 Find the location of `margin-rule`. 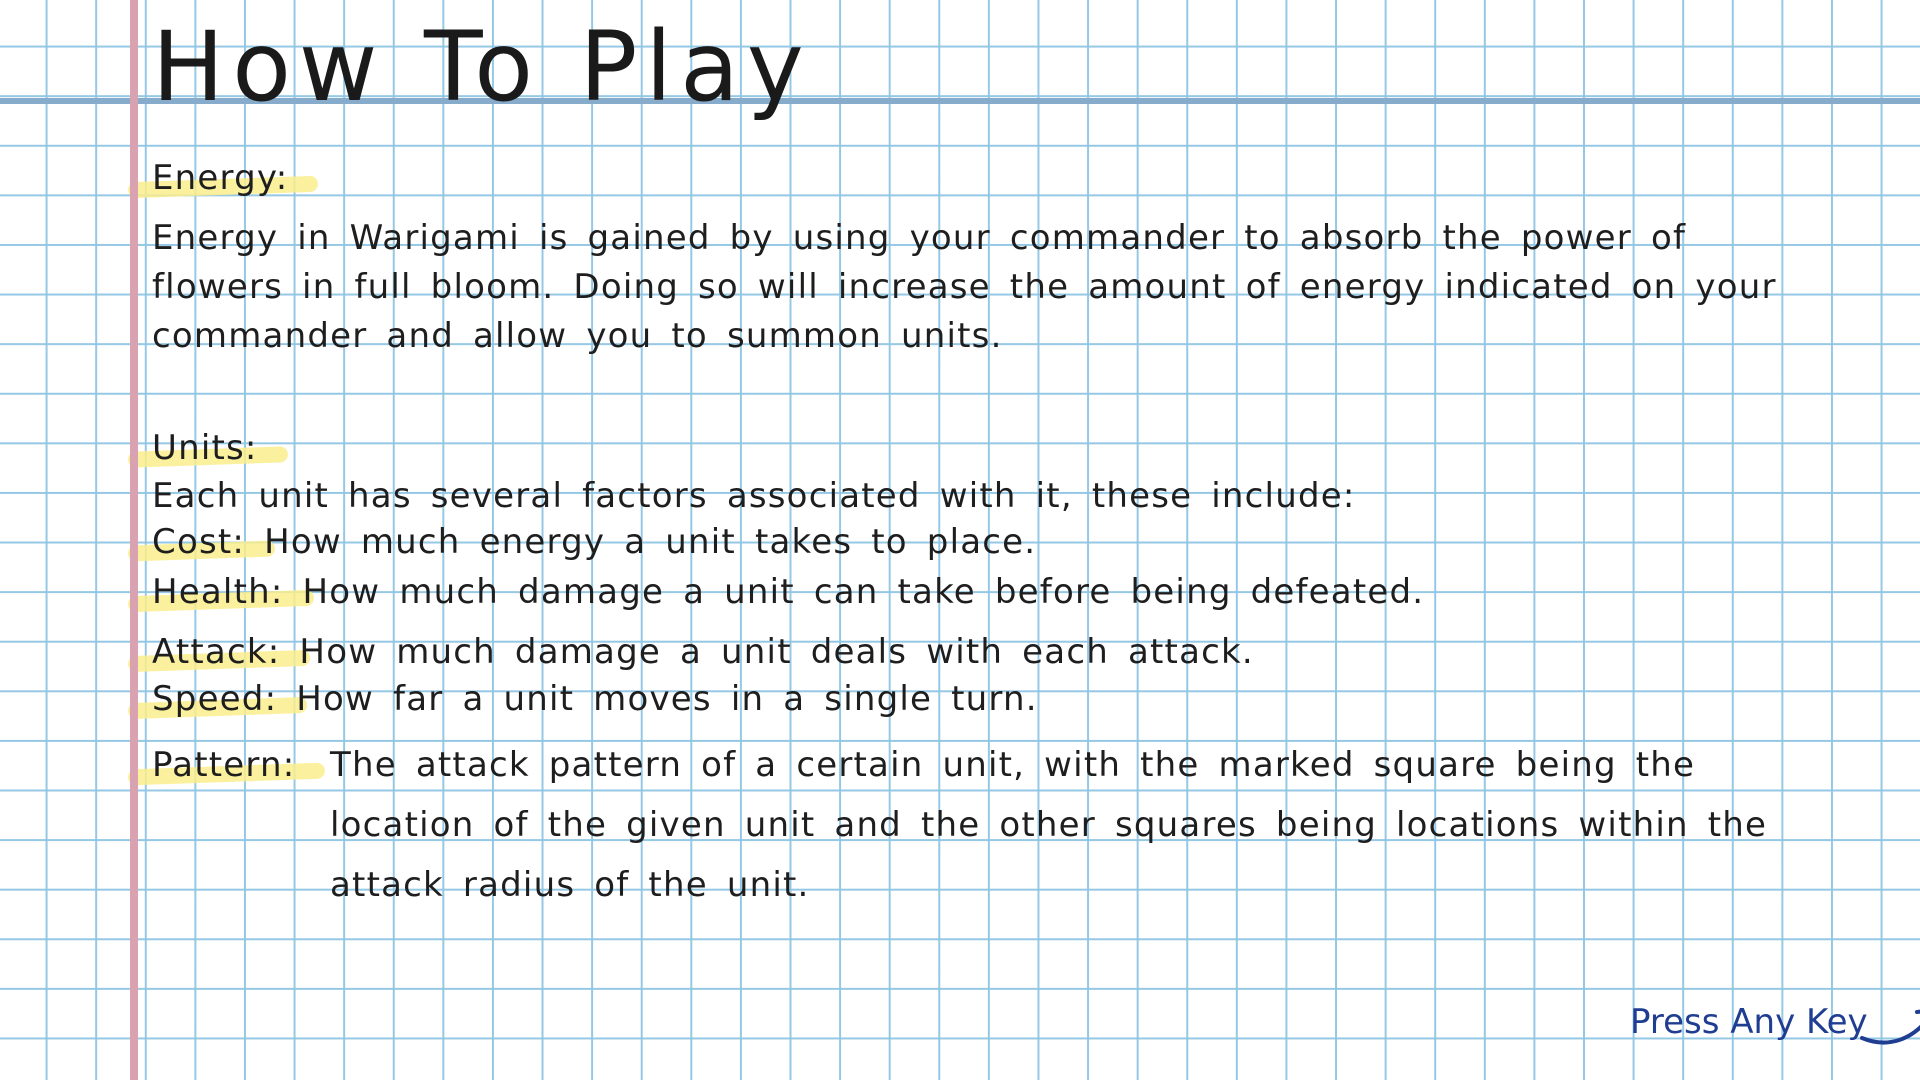

margin-rule is located at coordinates (134, 540).